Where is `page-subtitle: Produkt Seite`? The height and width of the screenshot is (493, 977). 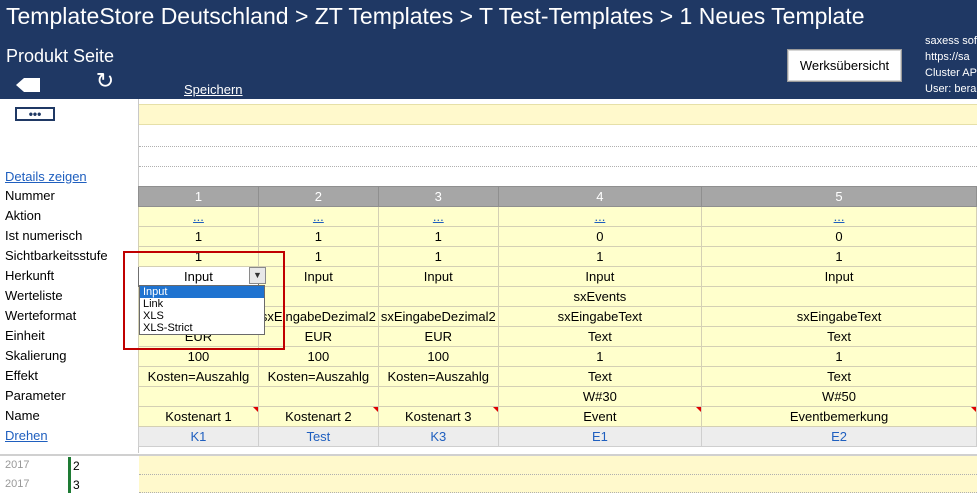
page-subtitle: Produkt Seite is located at coordinates (60, 56).